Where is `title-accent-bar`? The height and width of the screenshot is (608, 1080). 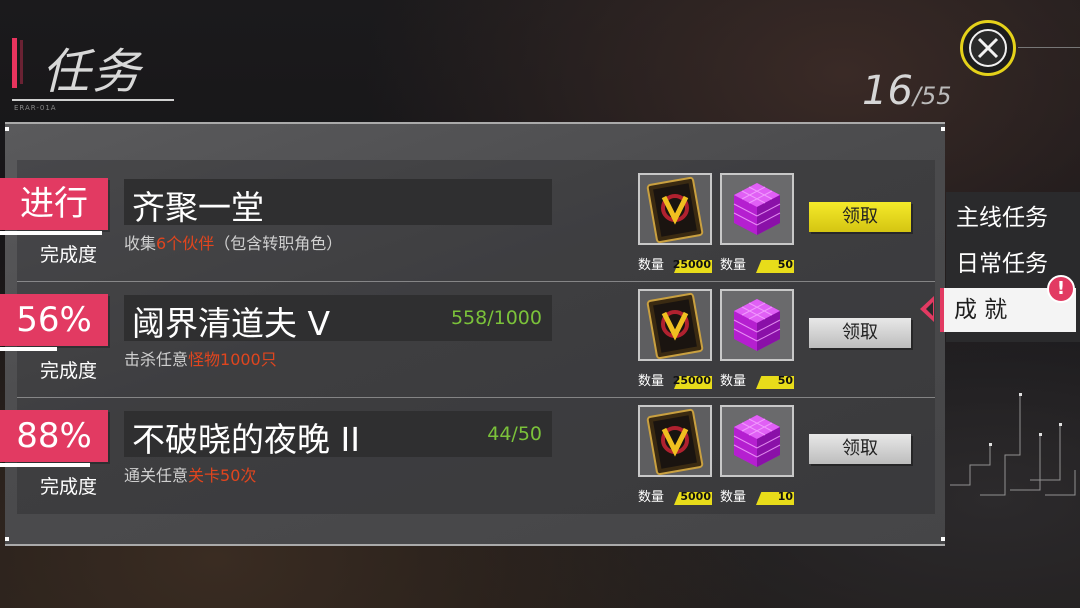
title-accent-bar is located at coordinates (14, 63).